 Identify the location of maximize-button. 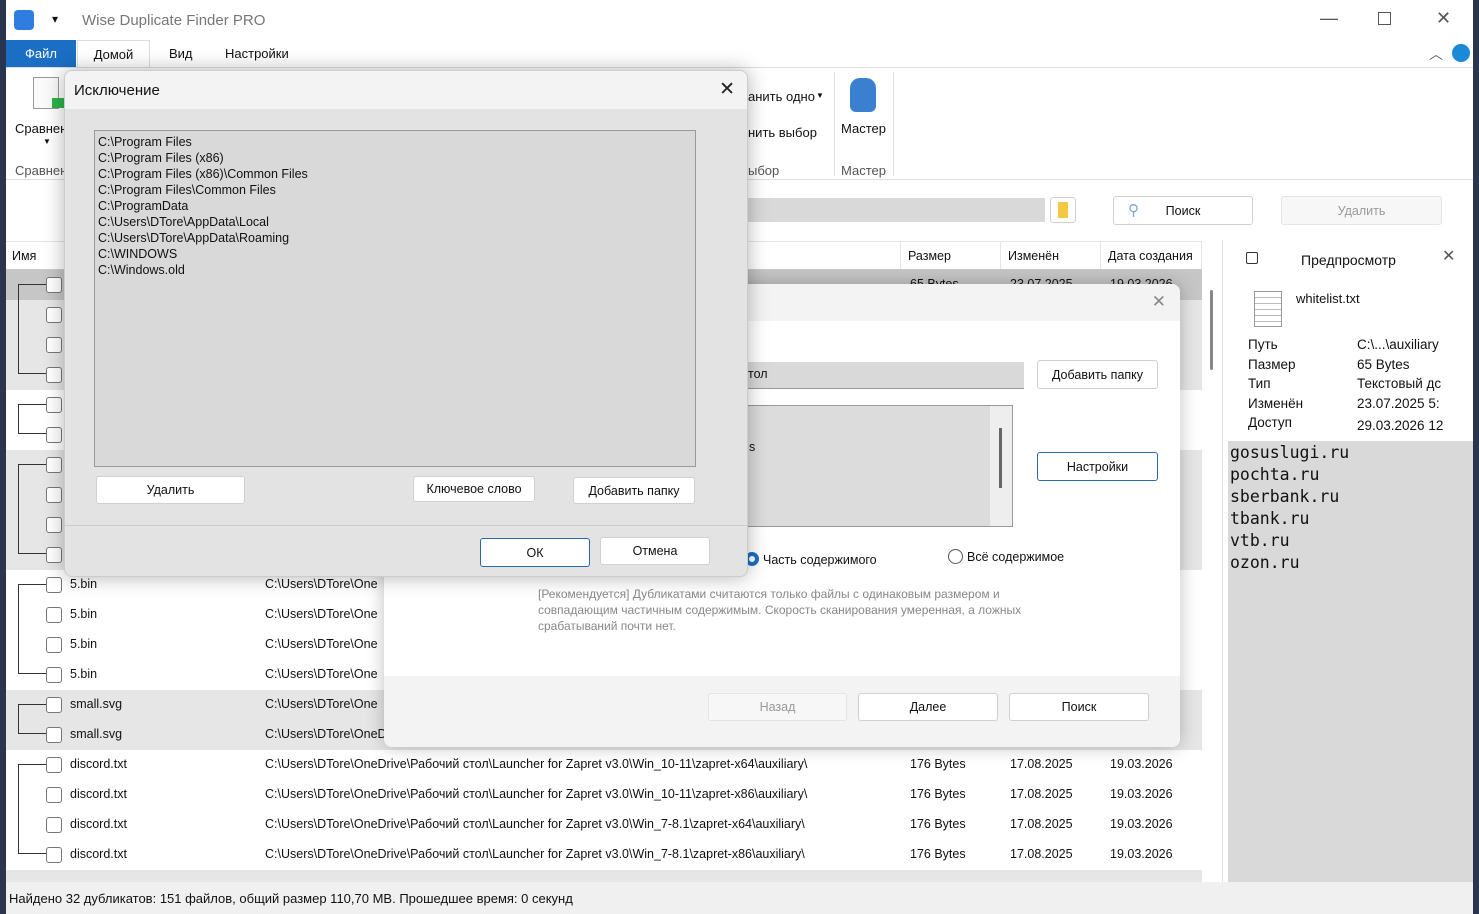
(1384, 18).